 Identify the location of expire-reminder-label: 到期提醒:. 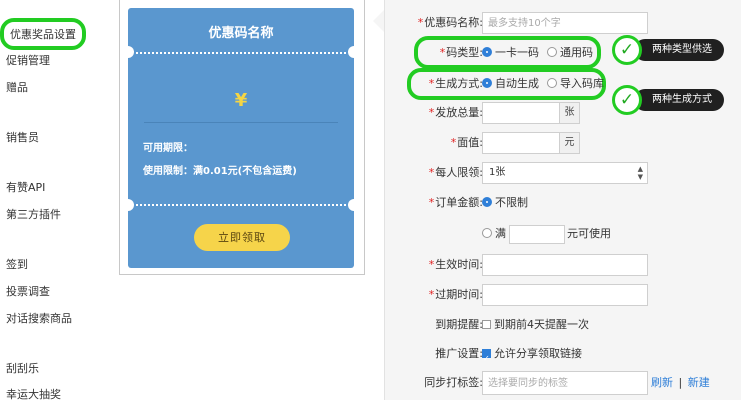
(459, 324).